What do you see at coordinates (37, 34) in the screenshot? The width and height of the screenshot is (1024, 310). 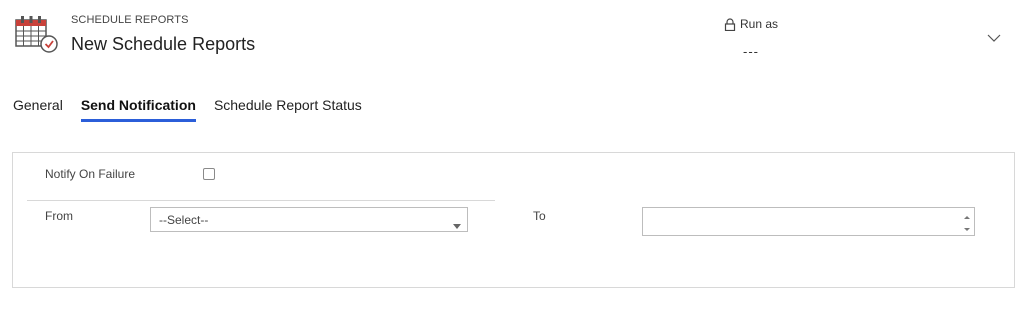 I see `calendar-clock-icon` at bounding box center [37, 34].